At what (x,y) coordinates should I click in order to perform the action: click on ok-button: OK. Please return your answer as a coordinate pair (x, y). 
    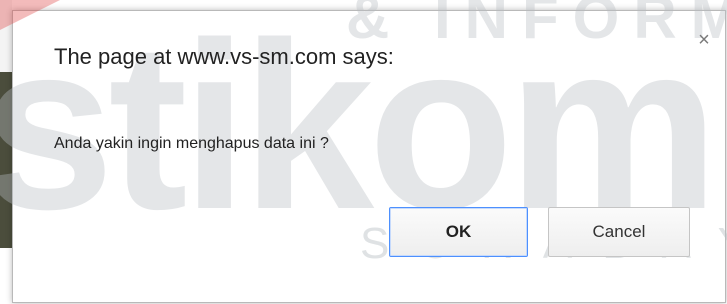
    Looking at the image, I should click on (458, 232).